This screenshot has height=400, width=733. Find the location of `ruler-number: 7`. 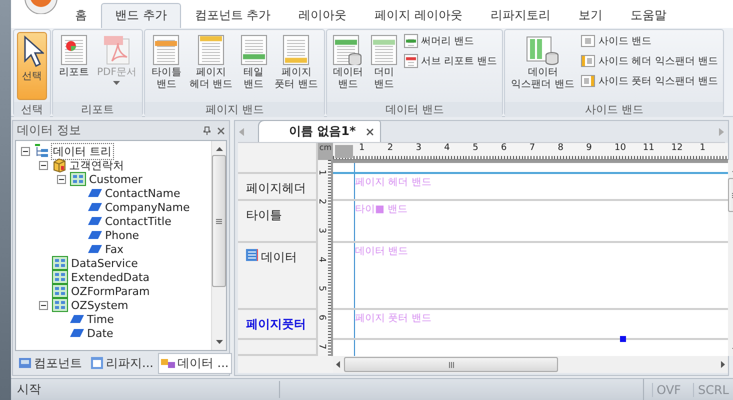

ruler-number: 7 is located at coordinates (532, 148).